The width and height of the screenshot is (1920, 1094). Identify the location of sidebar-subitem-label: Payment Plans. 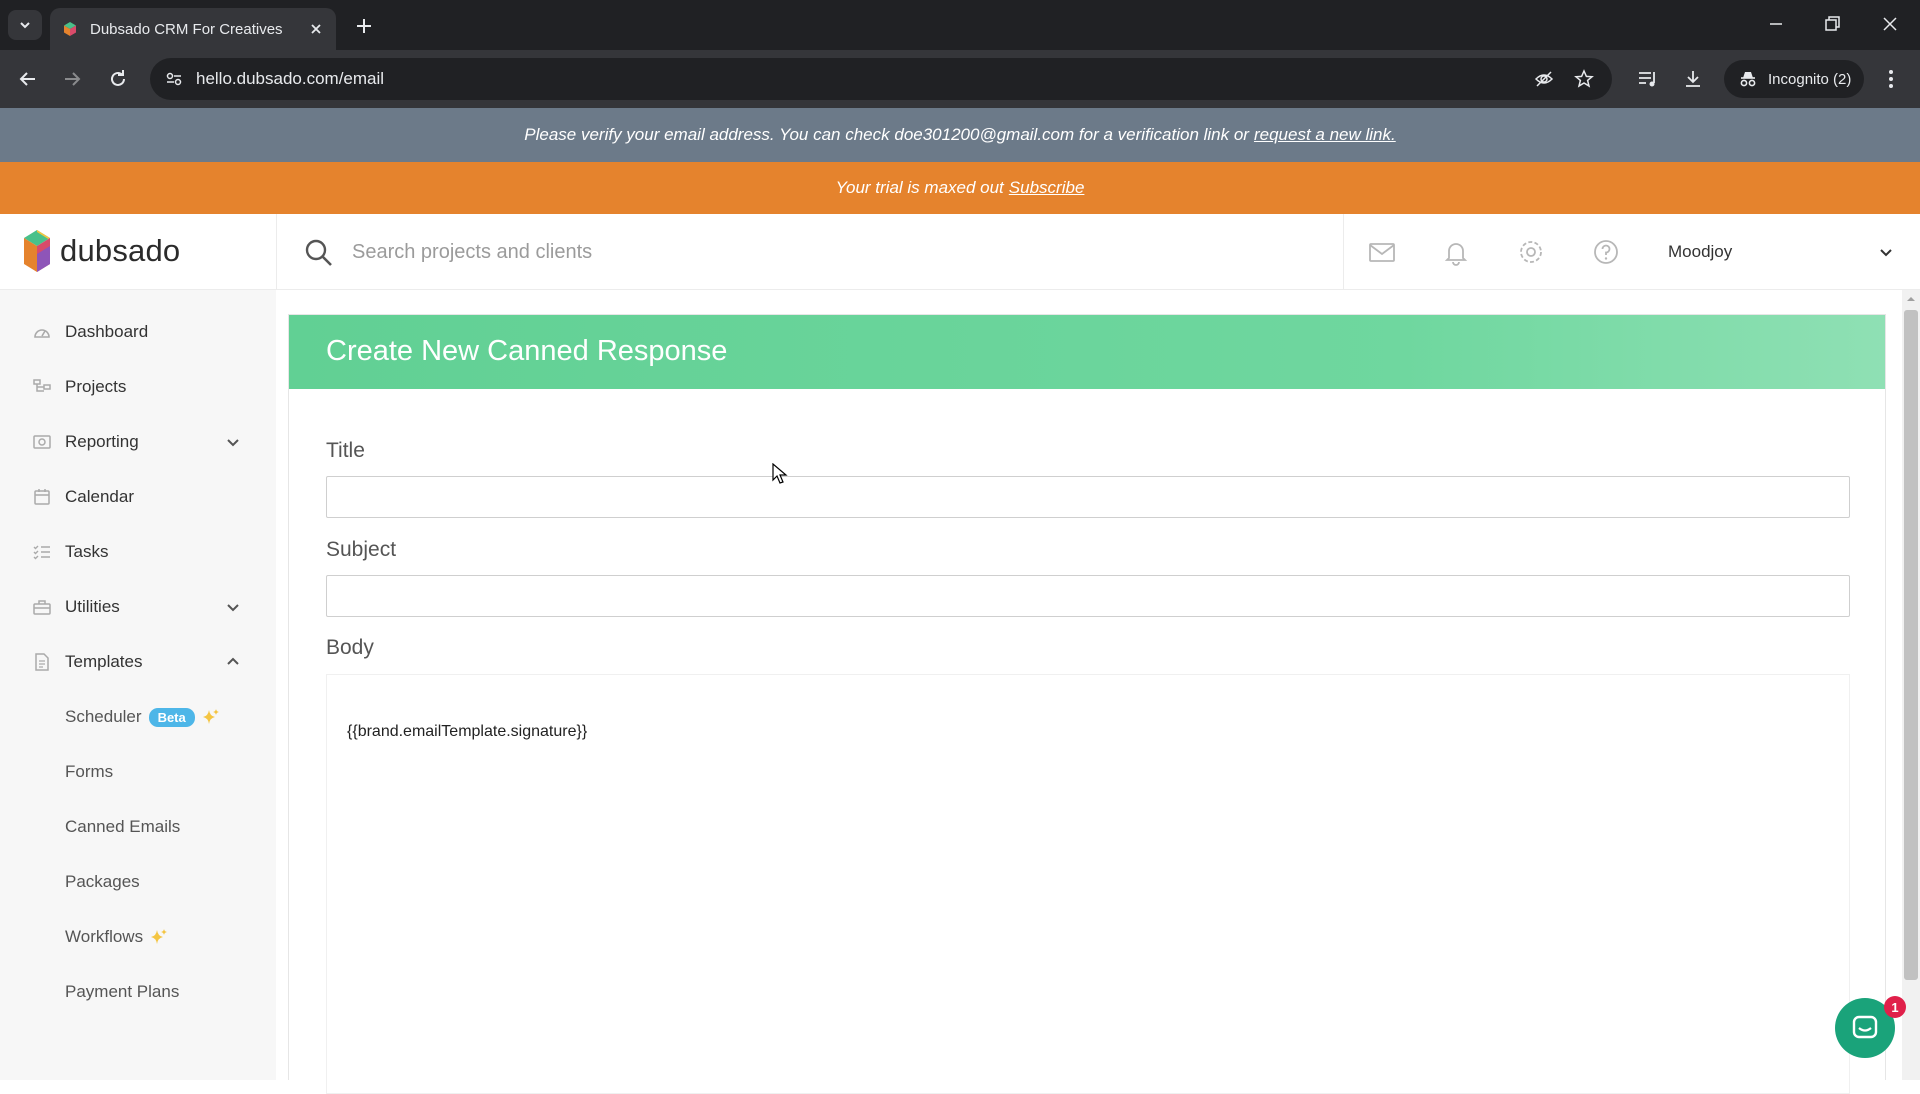
(122, 991).